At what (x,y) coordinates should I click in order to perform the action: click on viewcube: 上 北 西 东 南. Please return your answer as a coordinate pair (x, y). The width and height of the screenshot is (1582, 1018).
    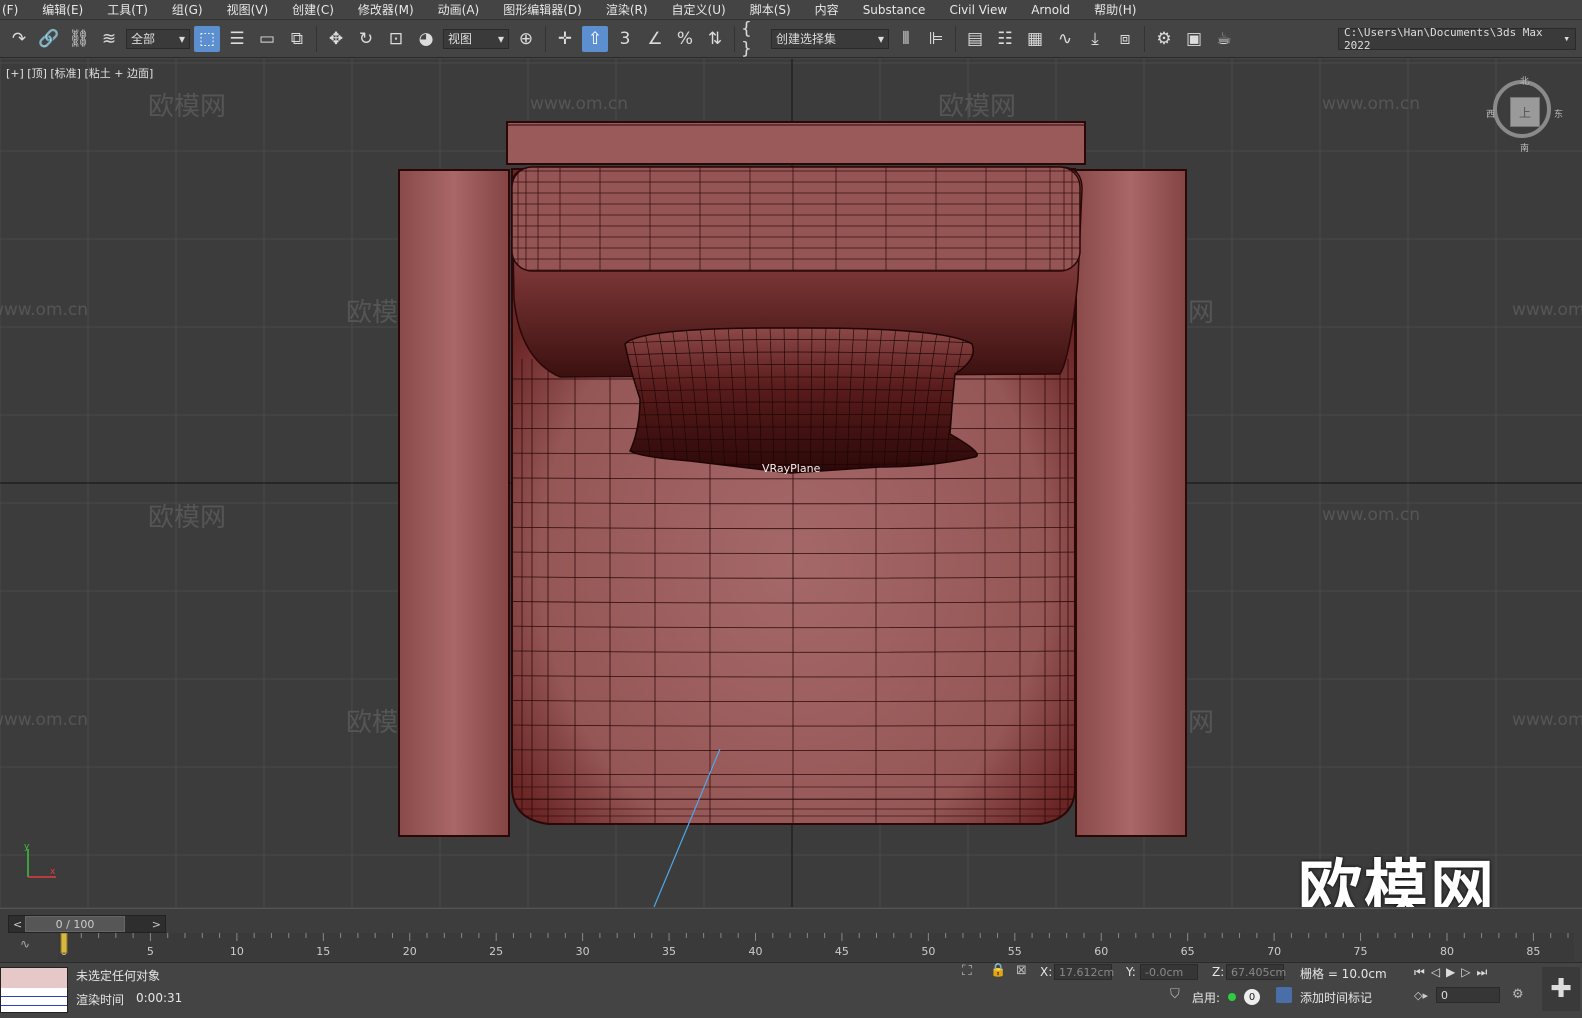
    Looking at the image, I should click on (1524, 115).